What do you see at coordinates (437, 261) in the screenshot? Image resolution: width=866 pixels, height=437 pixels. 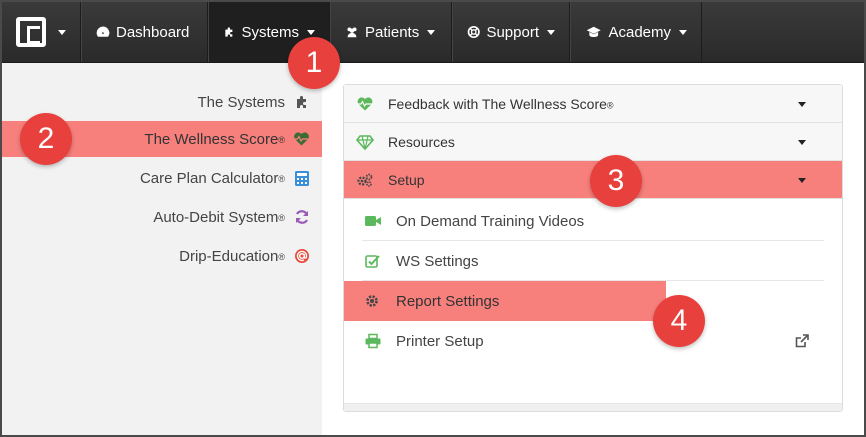 I see `setup-item-label: WS Settings` at bounding box center [437, 261].